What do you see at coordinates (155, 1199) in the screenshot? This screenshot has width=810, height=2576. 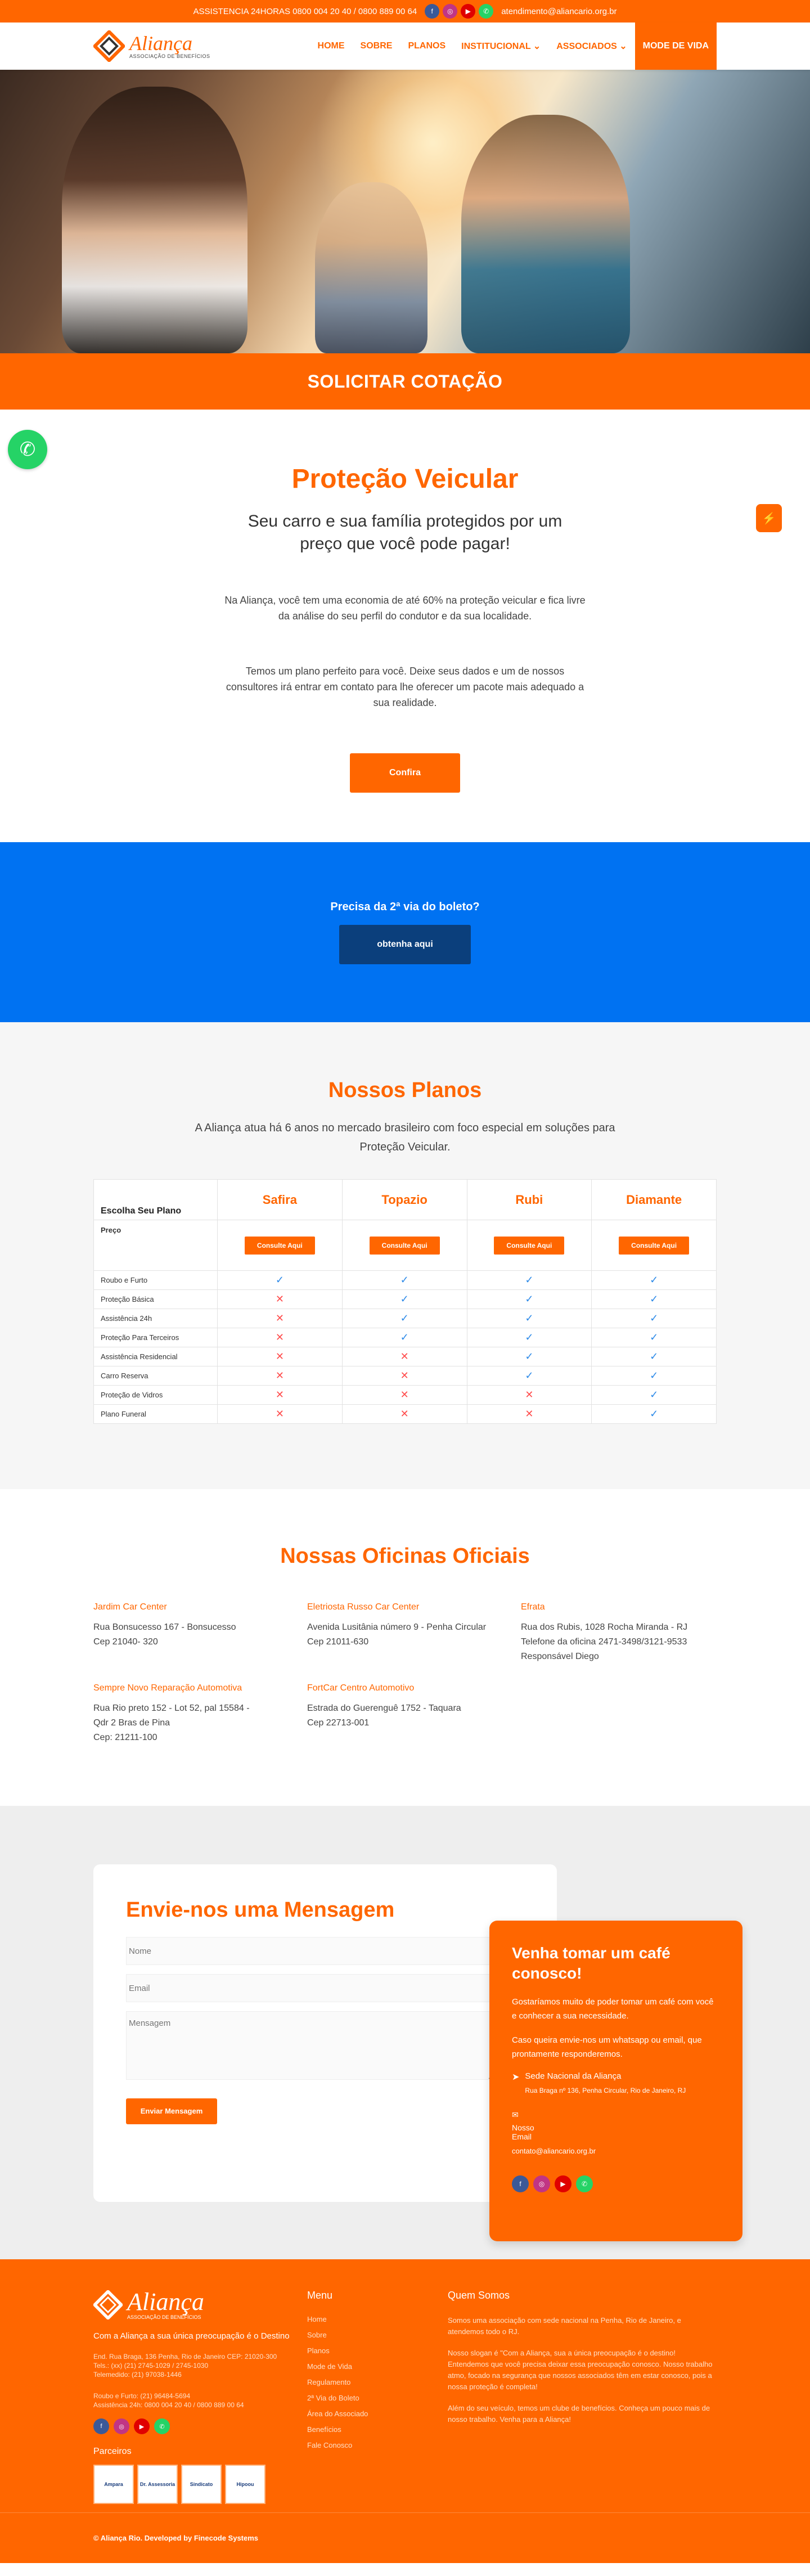 I see `choose-plan-label: Escolha Seu Plano` at bounding box center [155, 1199].